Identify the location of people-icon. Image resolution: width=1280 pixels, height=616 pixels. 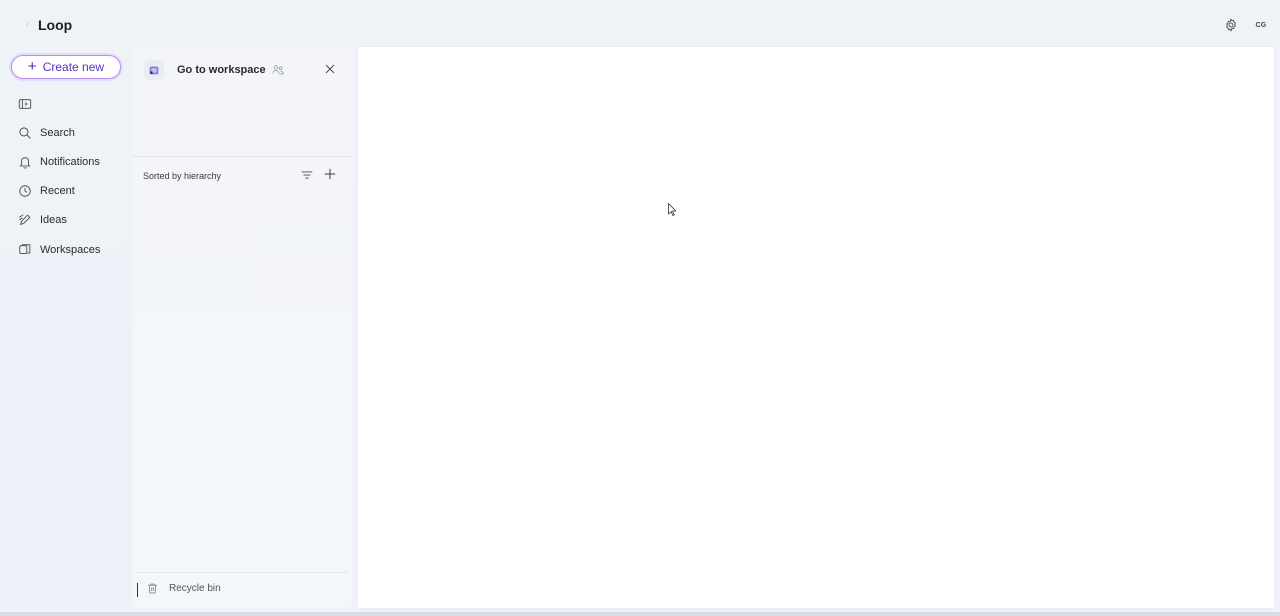
(278, 70).